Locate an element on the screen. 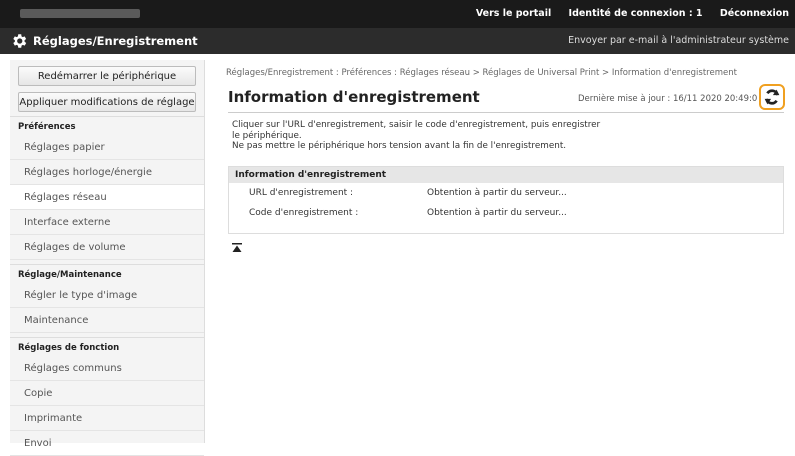 This screenshot has height=456, width=795. restart-device-button: Redémarrer le périphérique is located at coordinates (107, 76).